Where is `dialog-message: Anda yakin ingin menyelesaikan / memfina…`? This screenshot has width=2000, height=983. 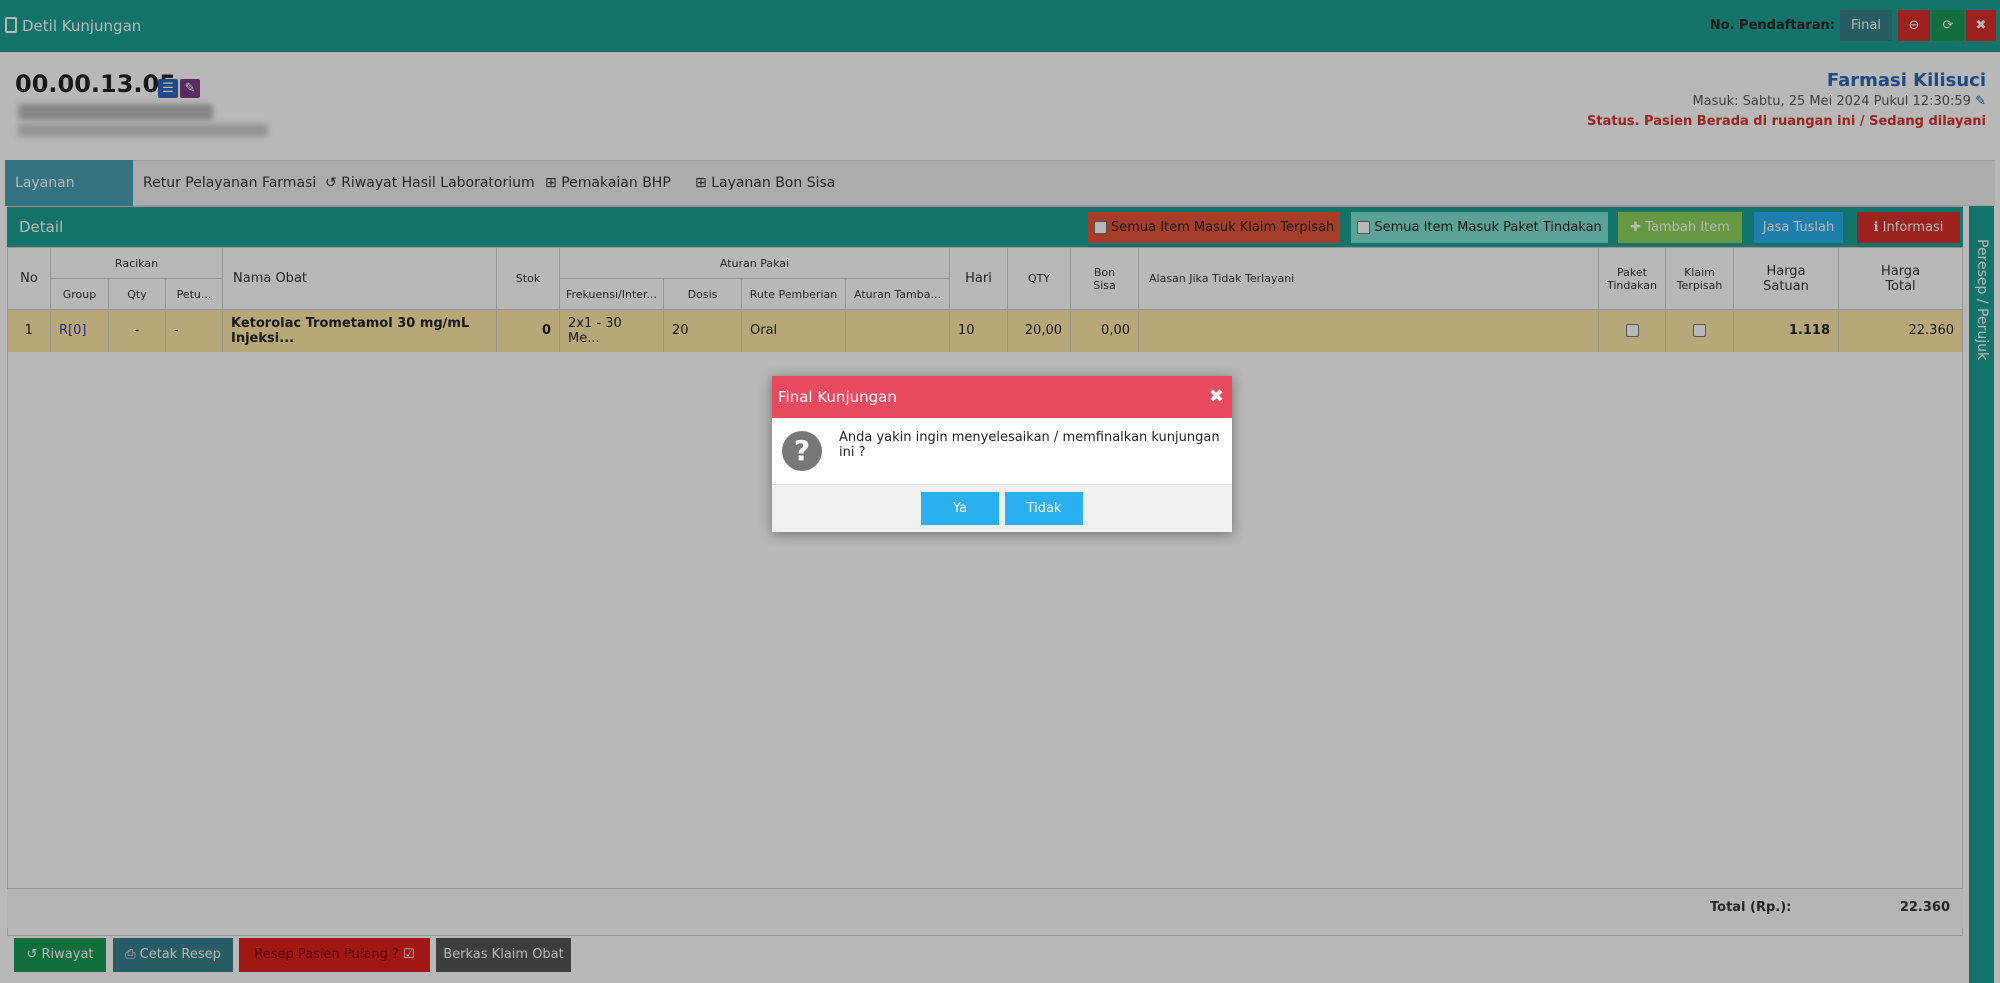
dialog-message: Anda yakin ingin menyelesaikan / memfina… is located at coordinates (1029, 445).